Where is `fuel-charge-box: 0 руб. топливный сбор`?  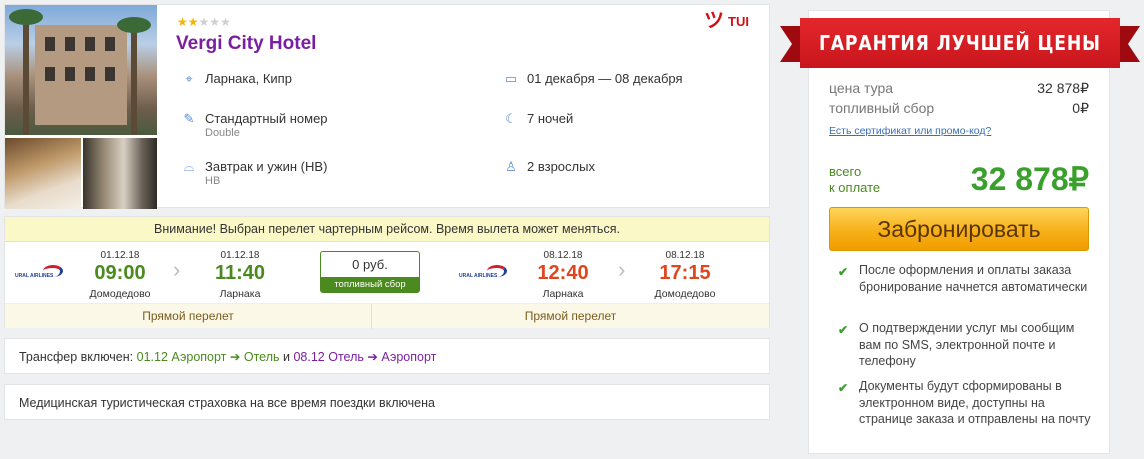
fuel-charge-box: 0 руб. топливный сбор is located at coordinates (370, 272).